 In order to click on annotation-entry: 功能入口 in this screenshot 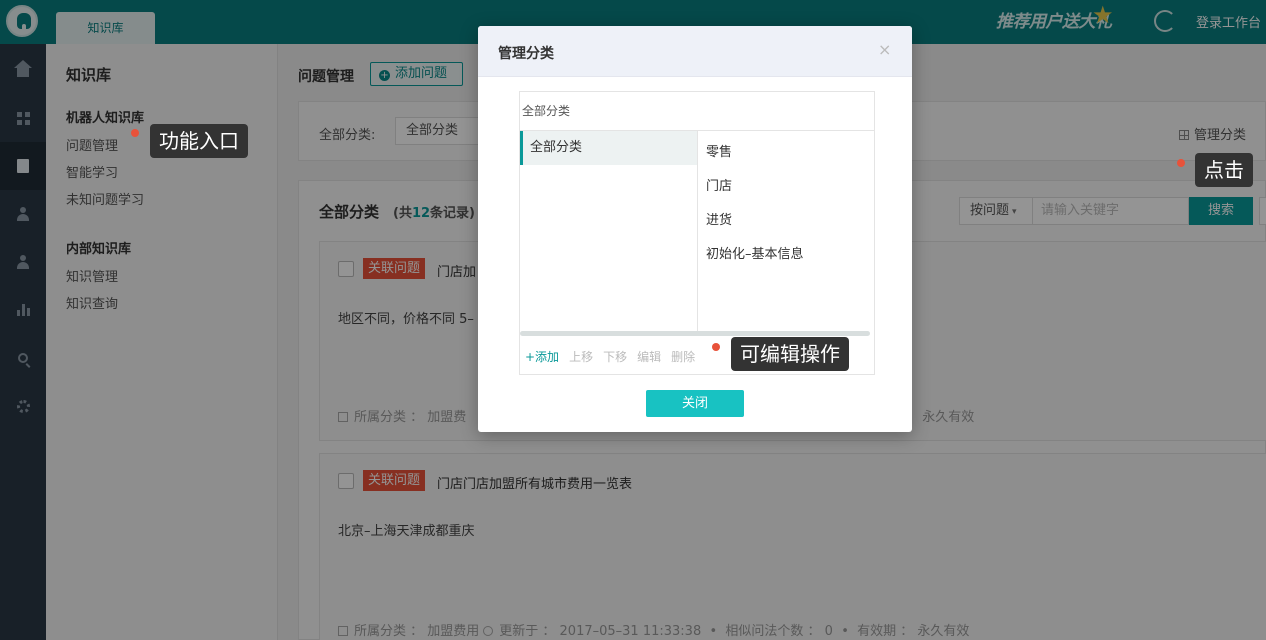, I will do `click(199, 141)`.